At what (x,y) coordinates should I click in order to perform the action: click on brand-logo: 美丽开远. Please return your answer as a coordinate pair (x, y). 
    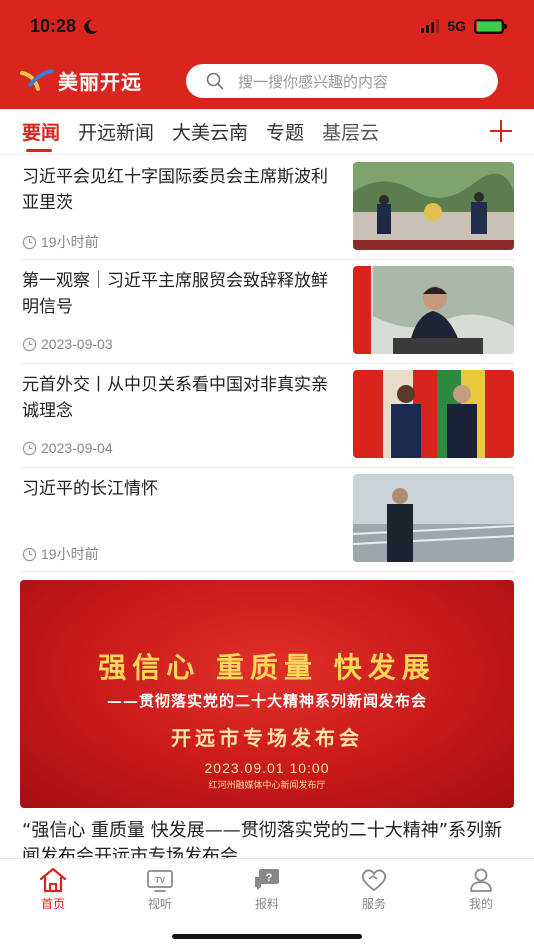
    Looking at the image, I should click on (81, 80).